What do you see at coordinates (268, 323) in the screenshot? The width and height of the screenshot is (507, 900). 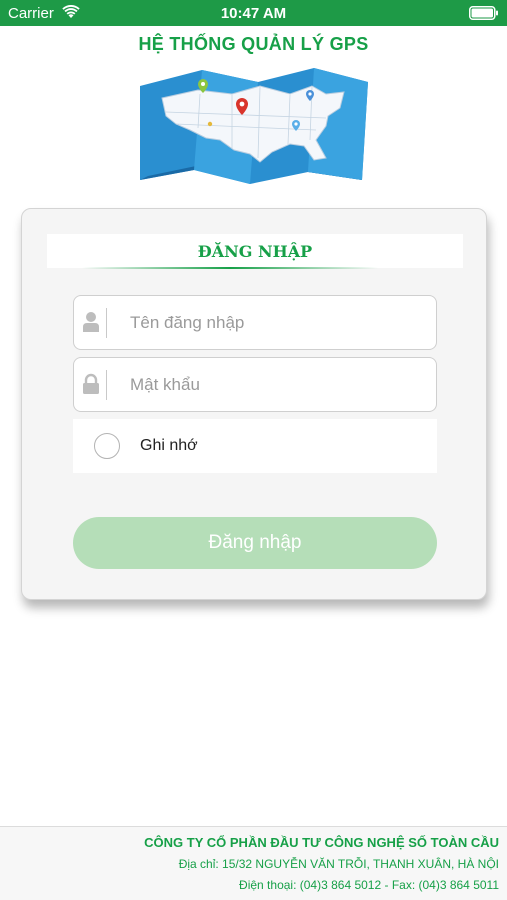 I see `username-input` at bounding box center [268, 323].